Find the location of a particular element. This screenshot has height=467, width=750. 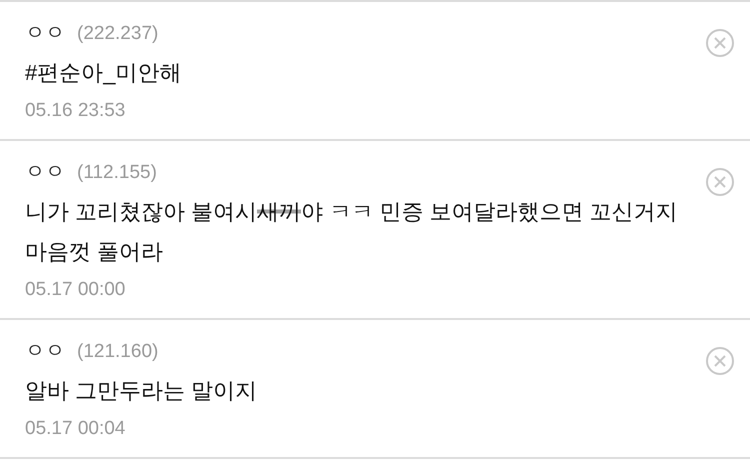

comment-ip: (121.160) is located at coordinates (117, 352).